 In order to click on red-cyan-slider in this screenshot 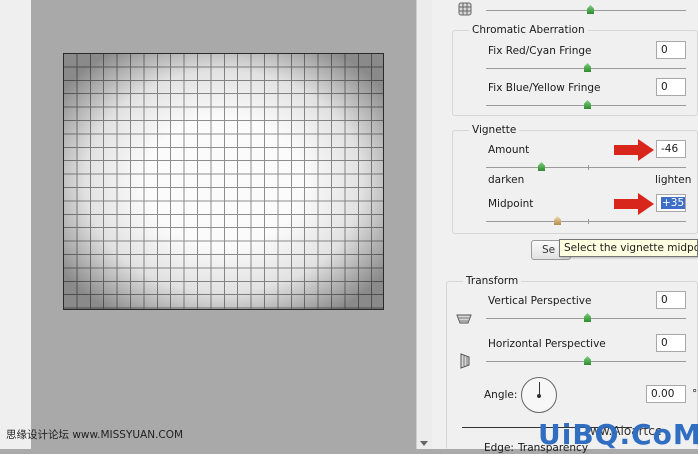, I will do `click(586, 67)`.